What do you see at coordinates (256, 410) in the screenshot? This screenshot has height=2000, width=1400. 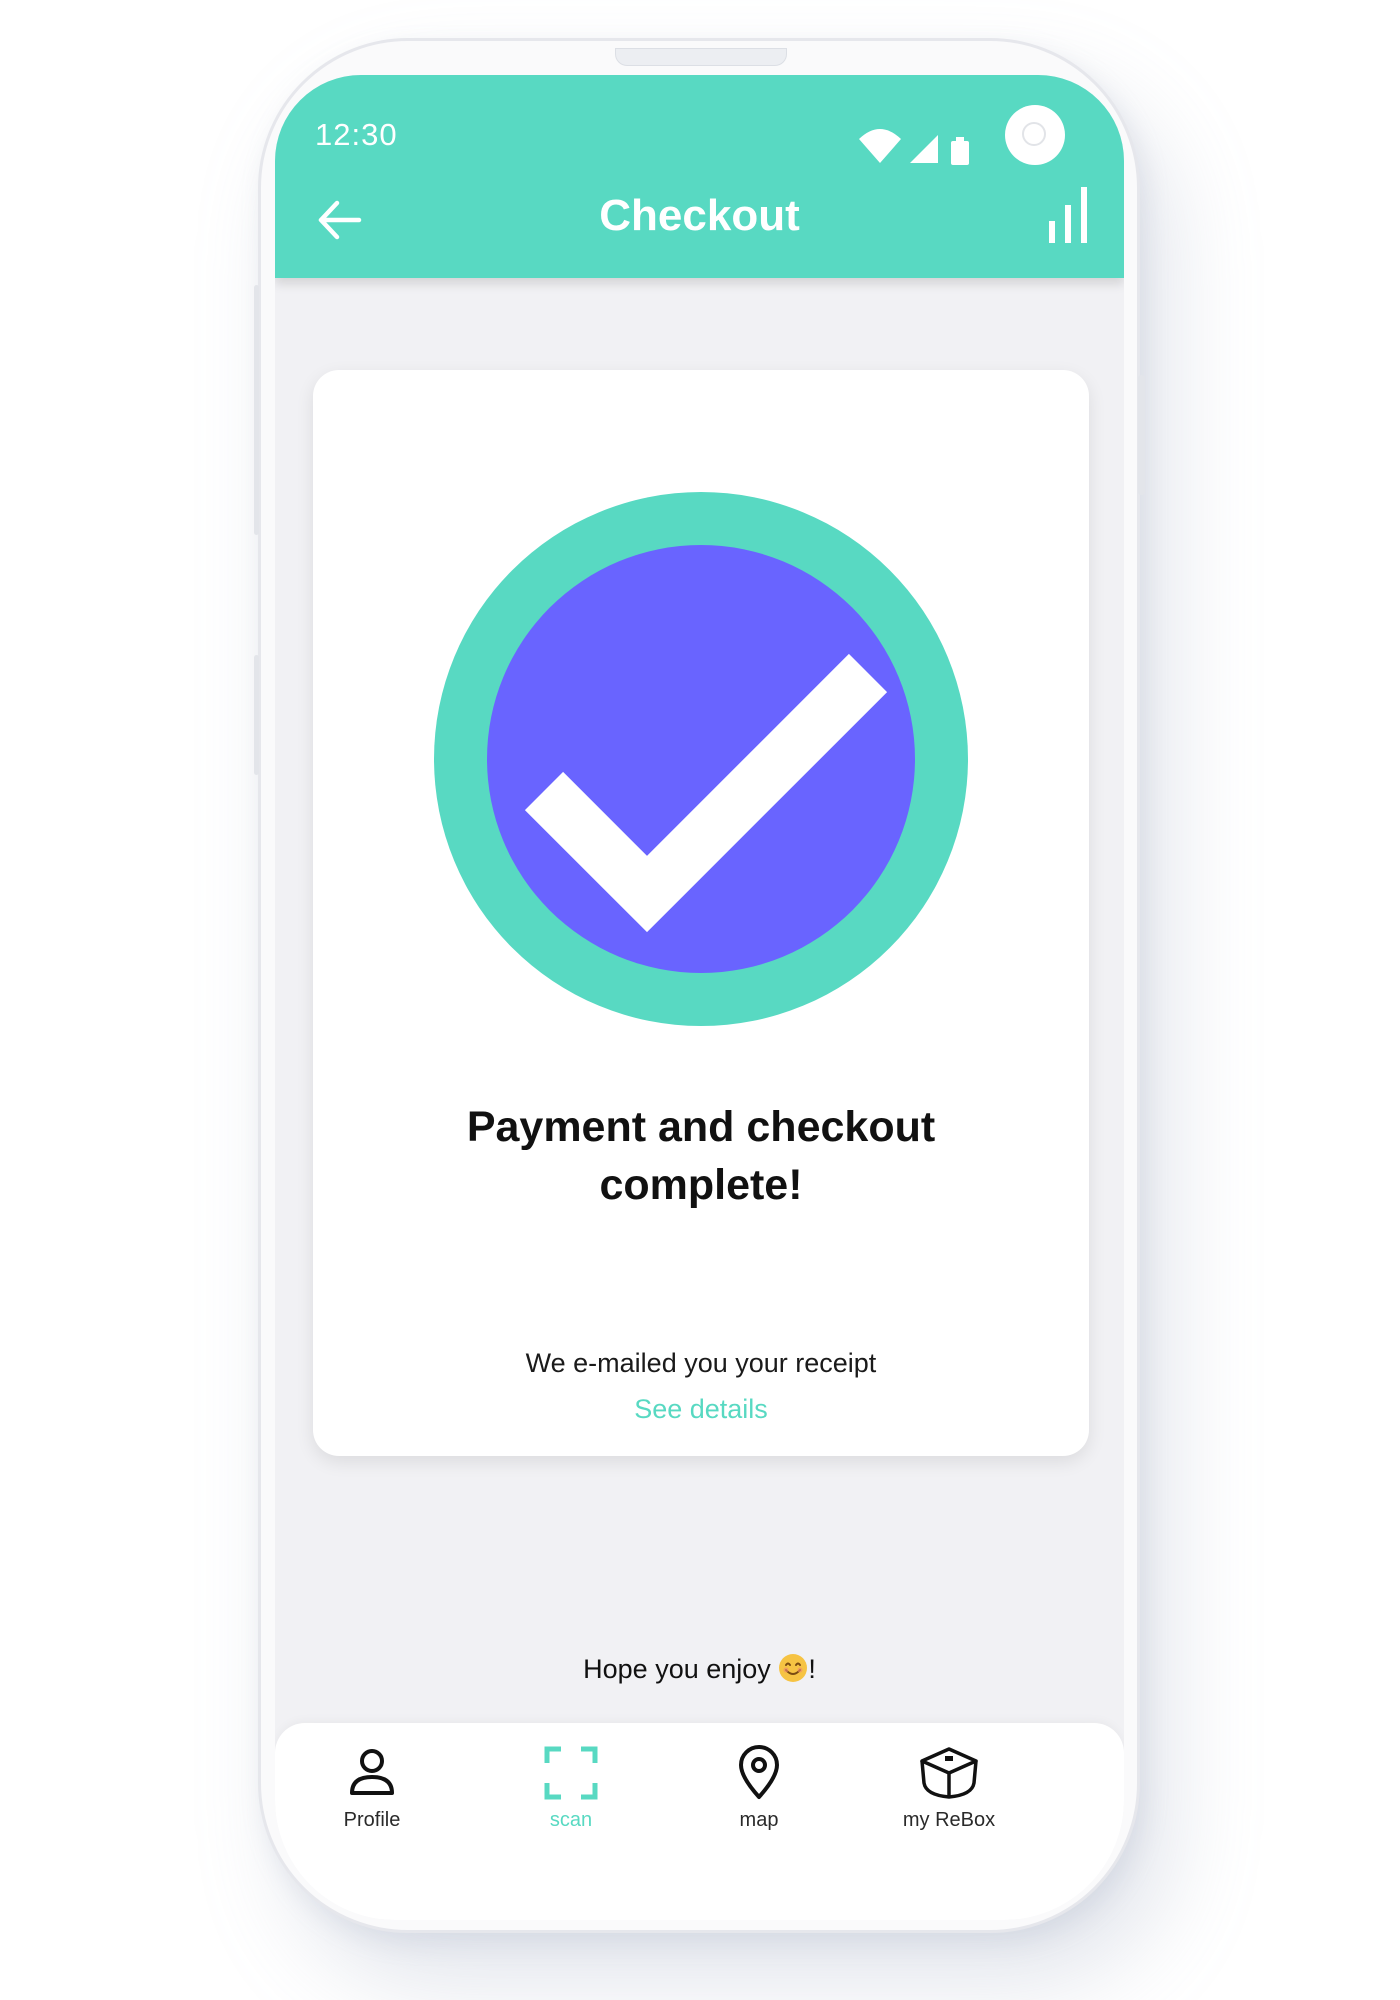 I see `phone-side-button-left-top` at bounding box center [256, 410].